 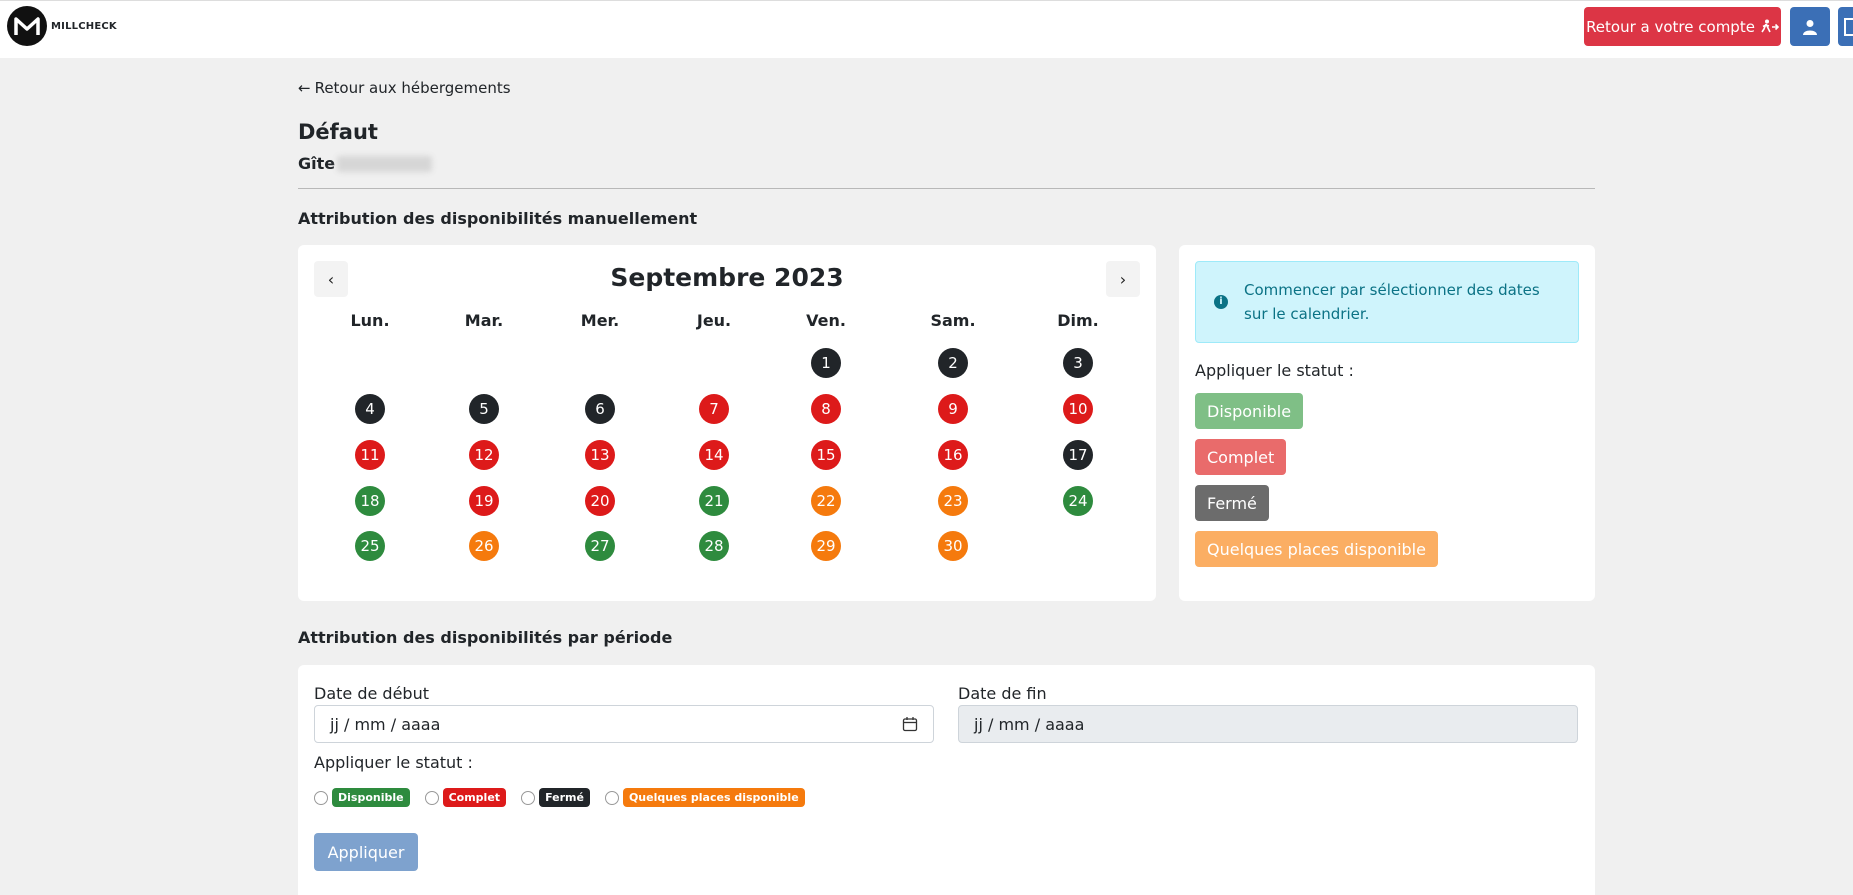 I want to click on calendar-day: 9, so click(x=953, y=409).